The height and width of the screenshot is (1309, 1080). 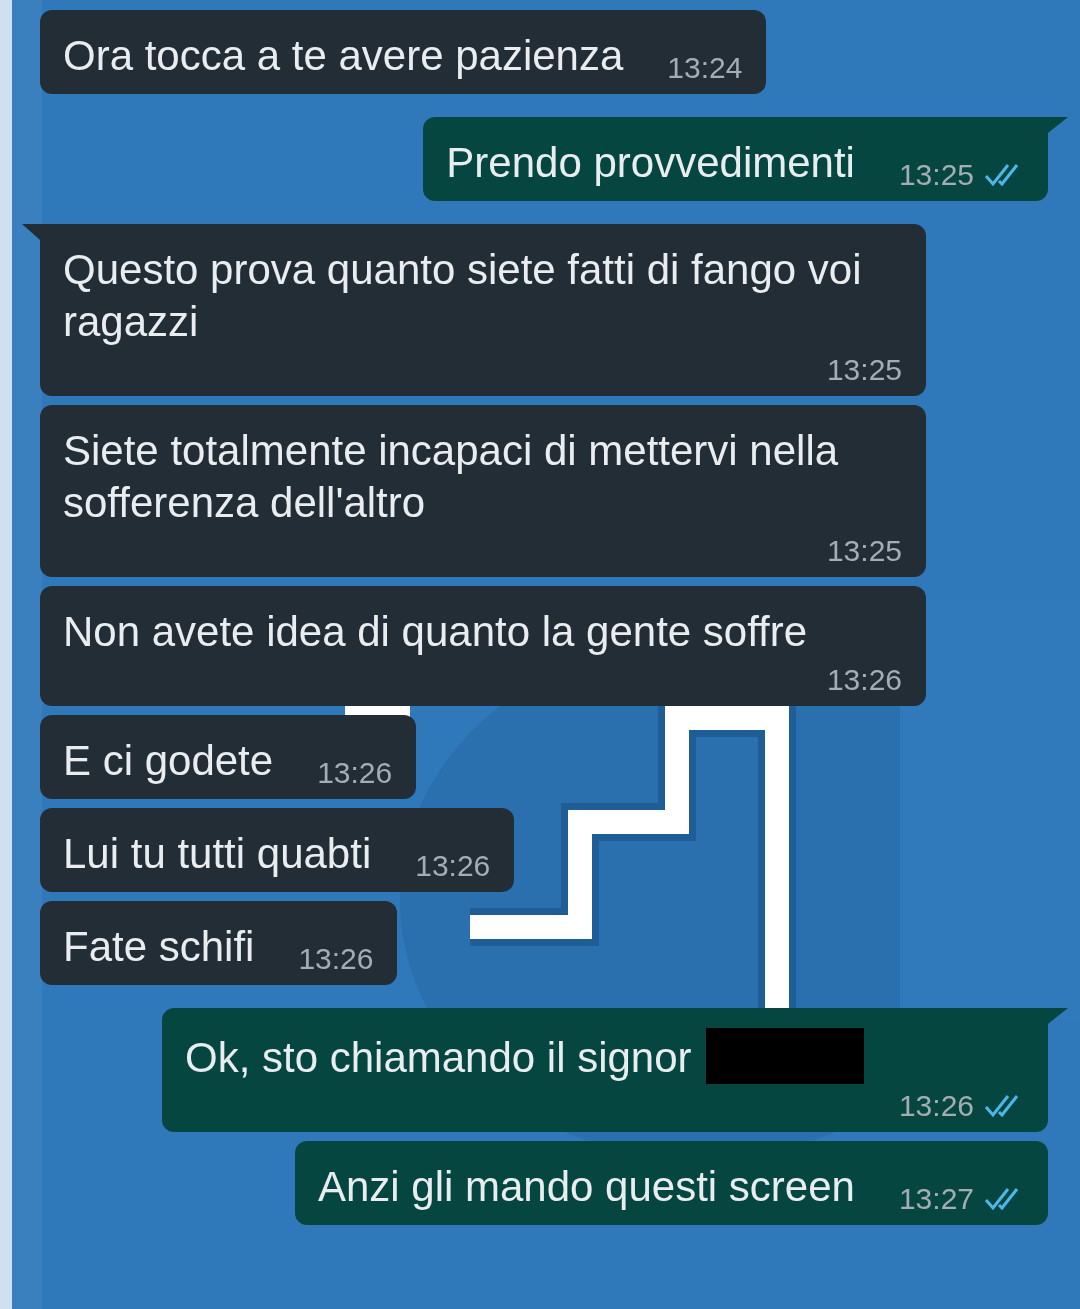 What do you see at coordinates (438, 1058) in the screenshot?
I see `message-text: Ok, sto chiamando il signor` at bounding box center [438, 1058].